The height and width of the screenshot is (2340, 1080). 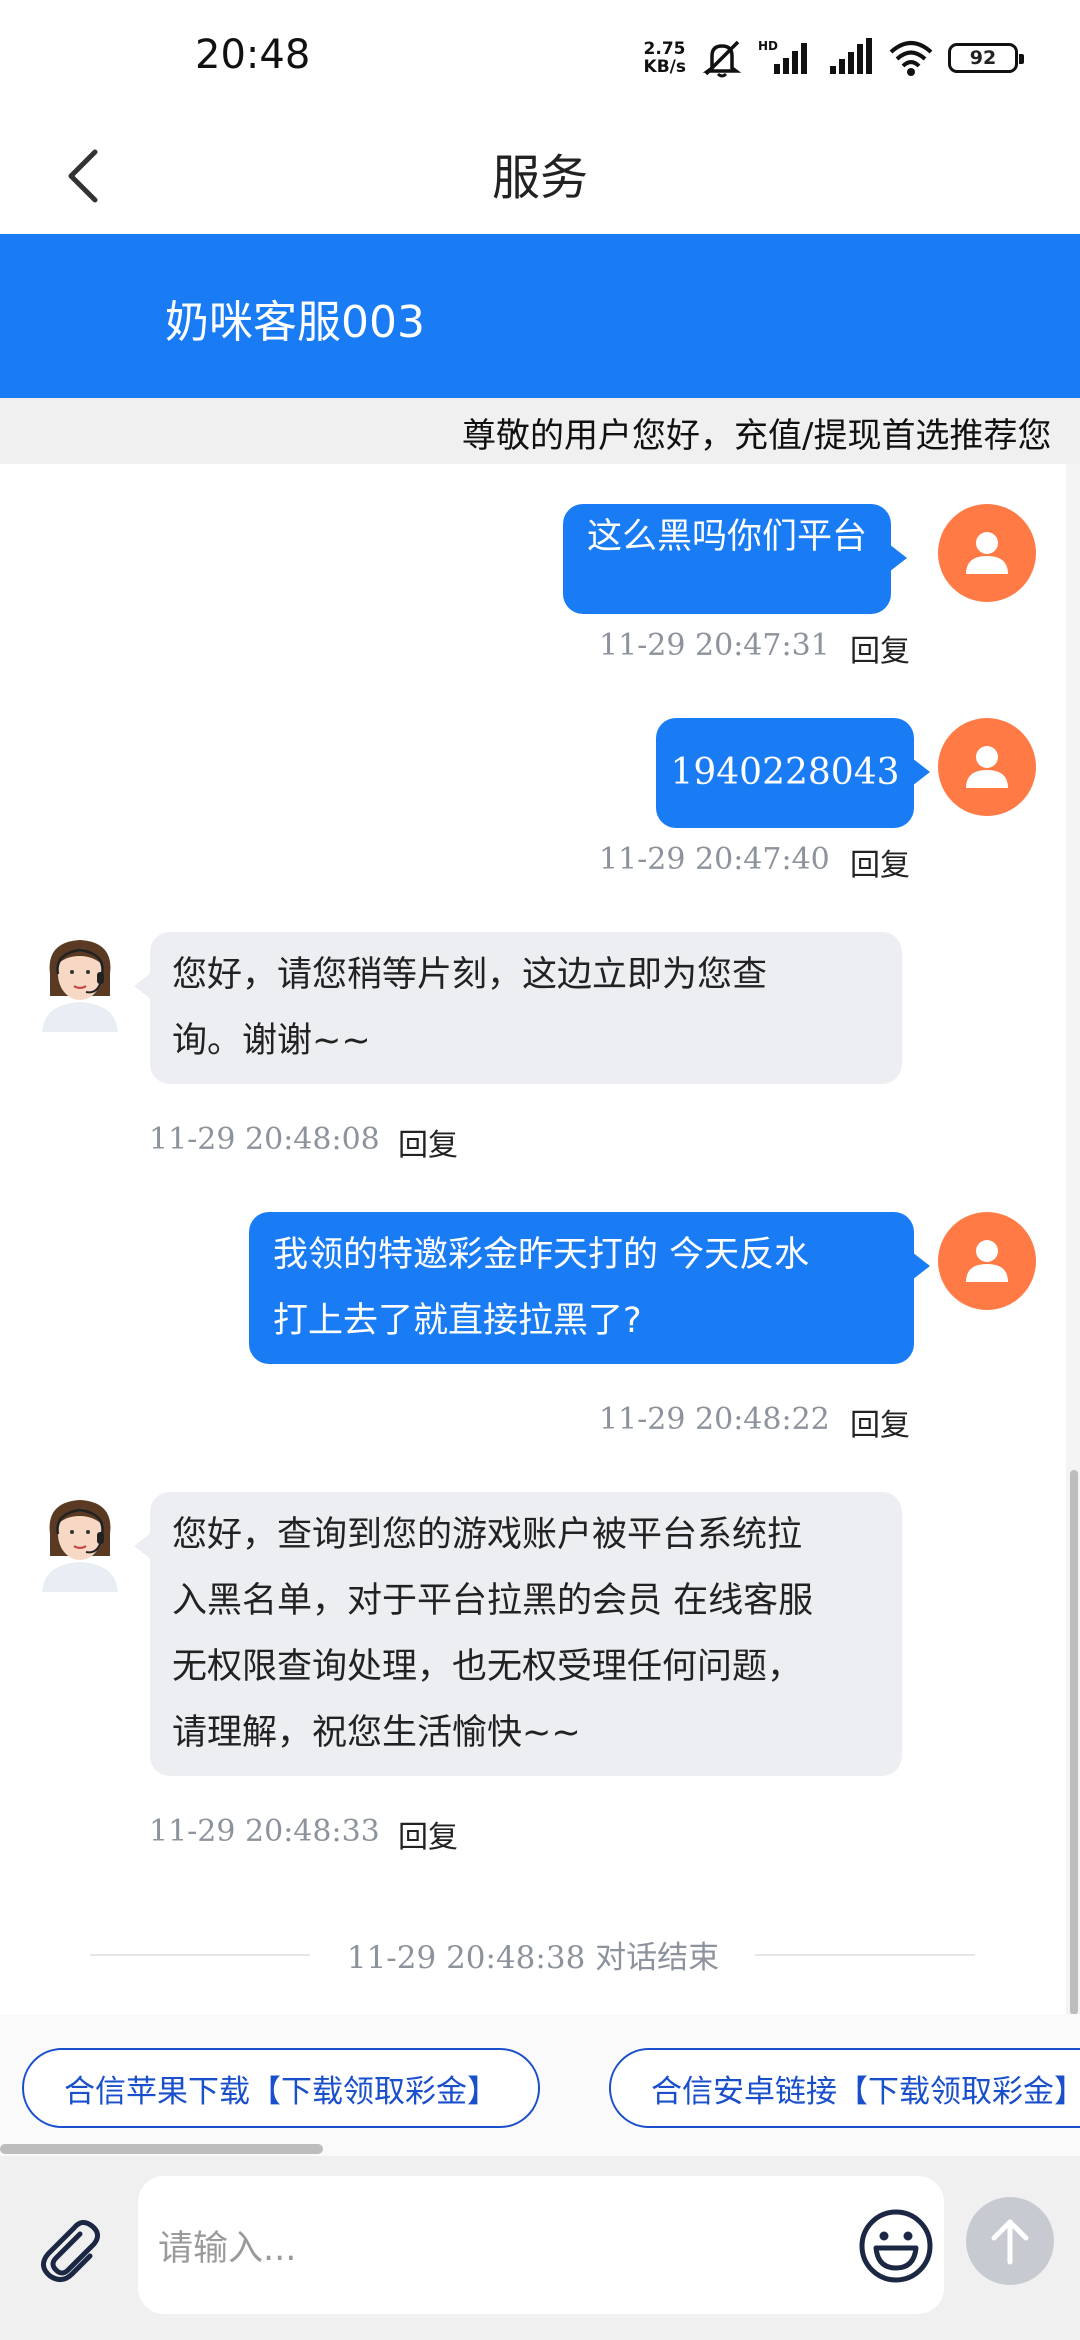 I want to click on message-time: 11-29 20:47:31, so click(x=714, y=645).